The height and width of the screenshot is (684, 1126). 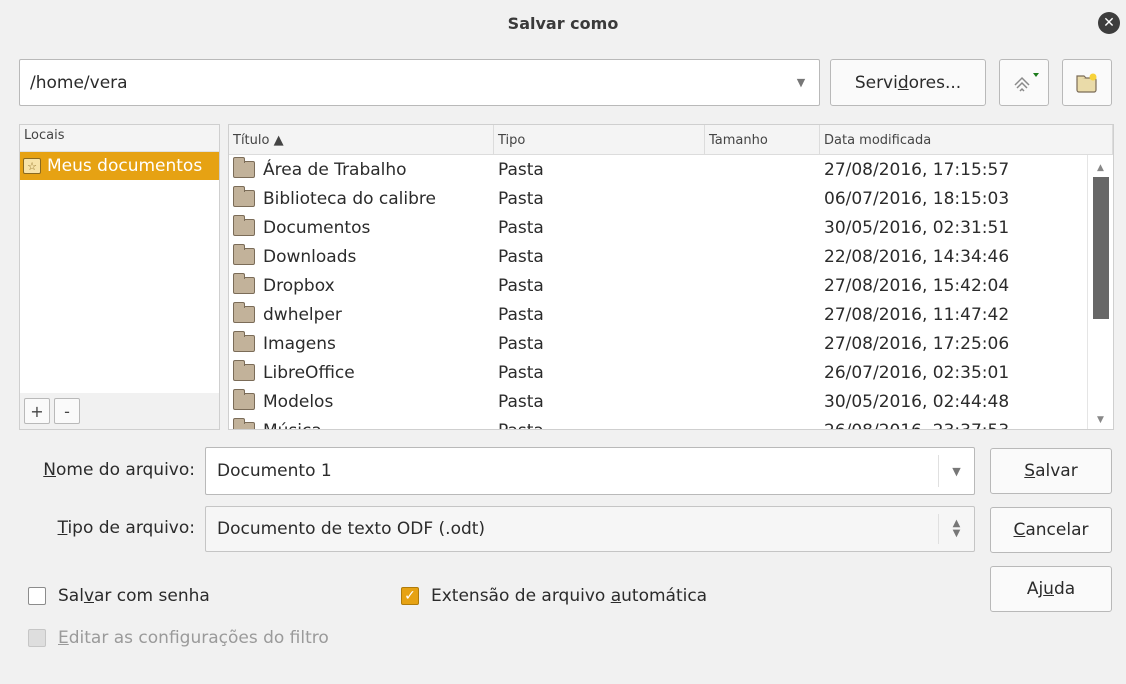 I want to click on file-date: 27/08/2016, 17:15:57, so click(x=917, y=169).